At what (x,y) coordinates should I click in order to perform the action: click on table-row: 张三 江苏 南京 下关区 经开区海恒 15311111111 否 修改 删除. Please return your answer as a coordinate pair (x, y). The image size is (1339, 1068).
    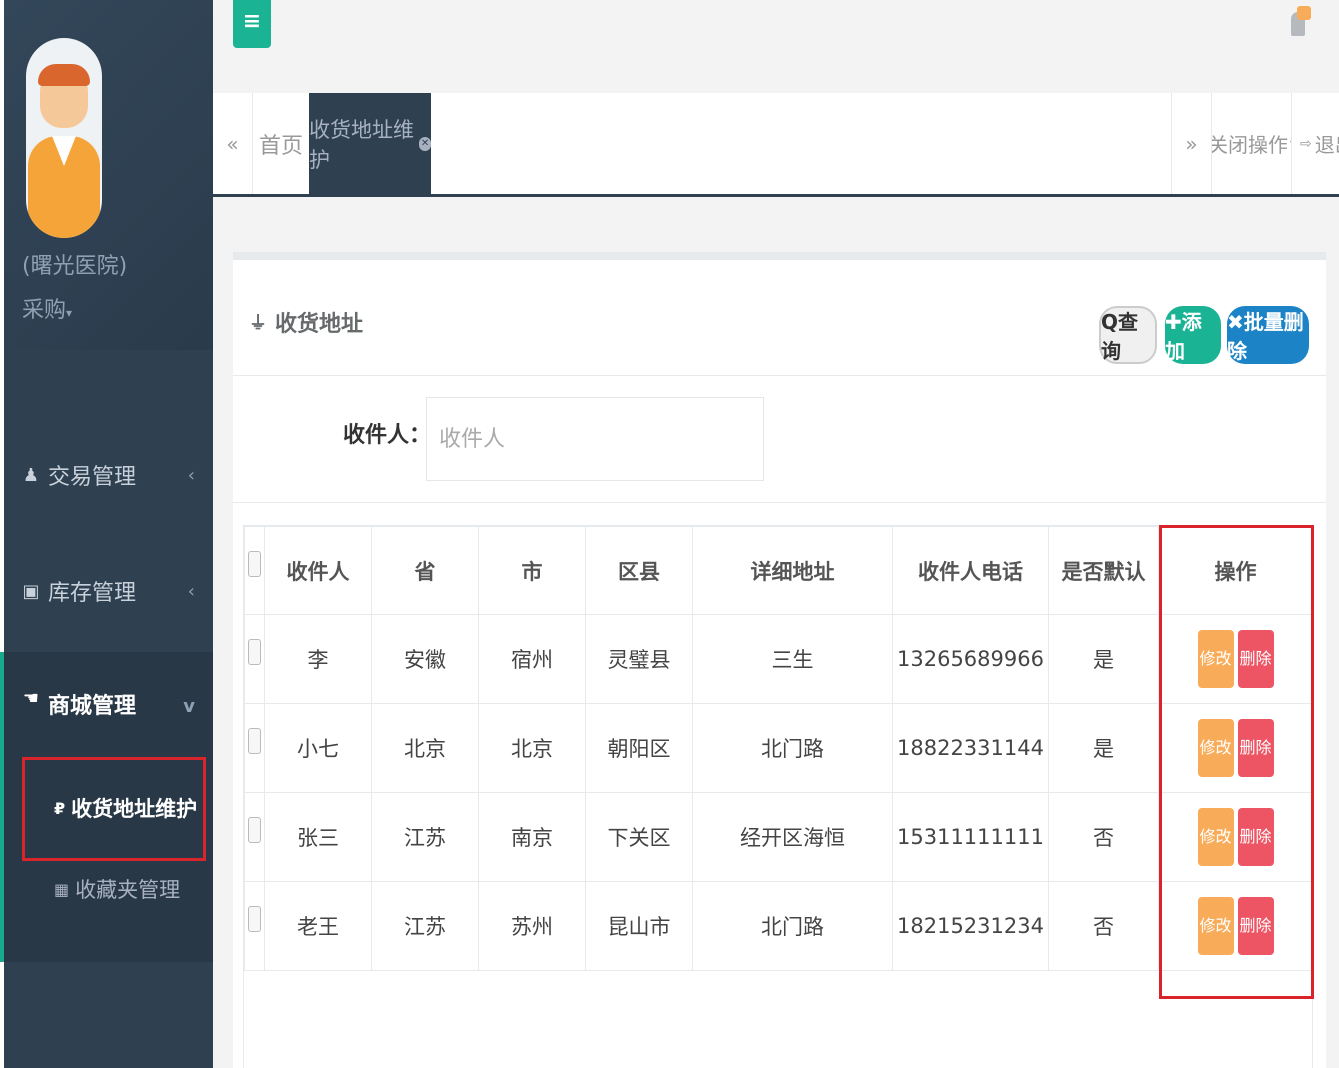
    Looking at the image, I should click on (778, 837).